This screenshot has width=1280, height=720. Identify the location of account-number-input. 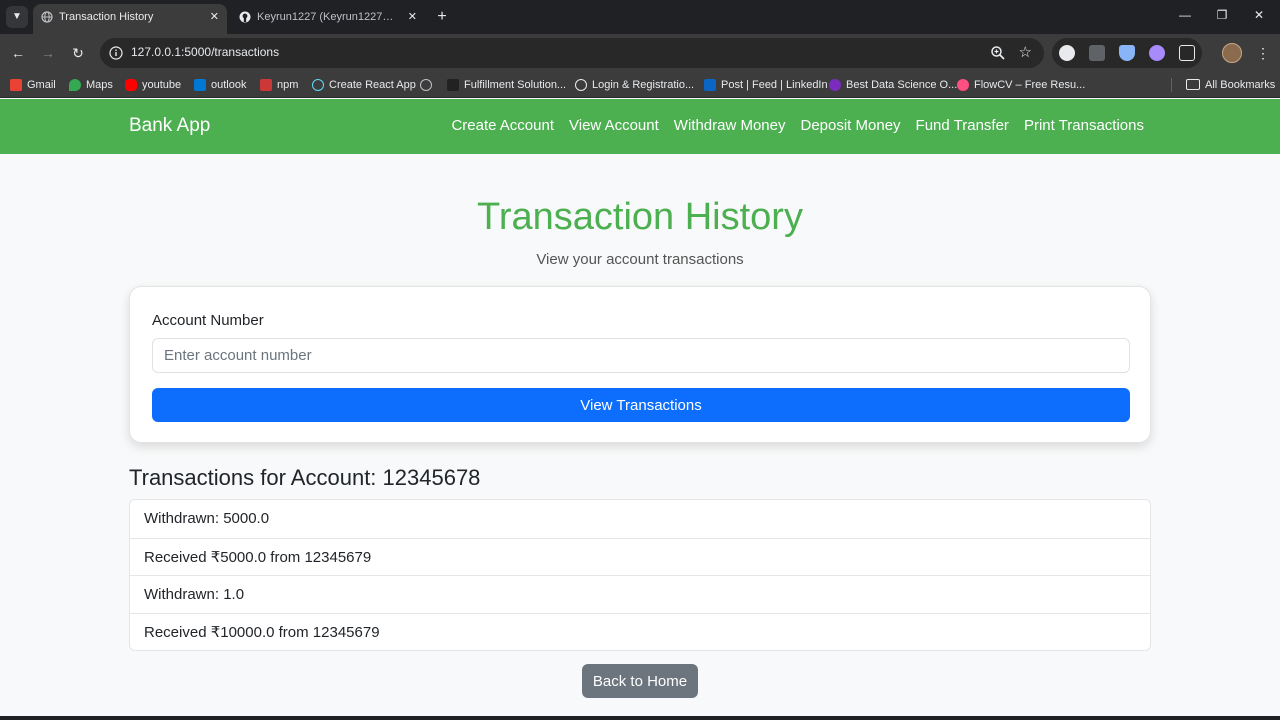
(641, 355).